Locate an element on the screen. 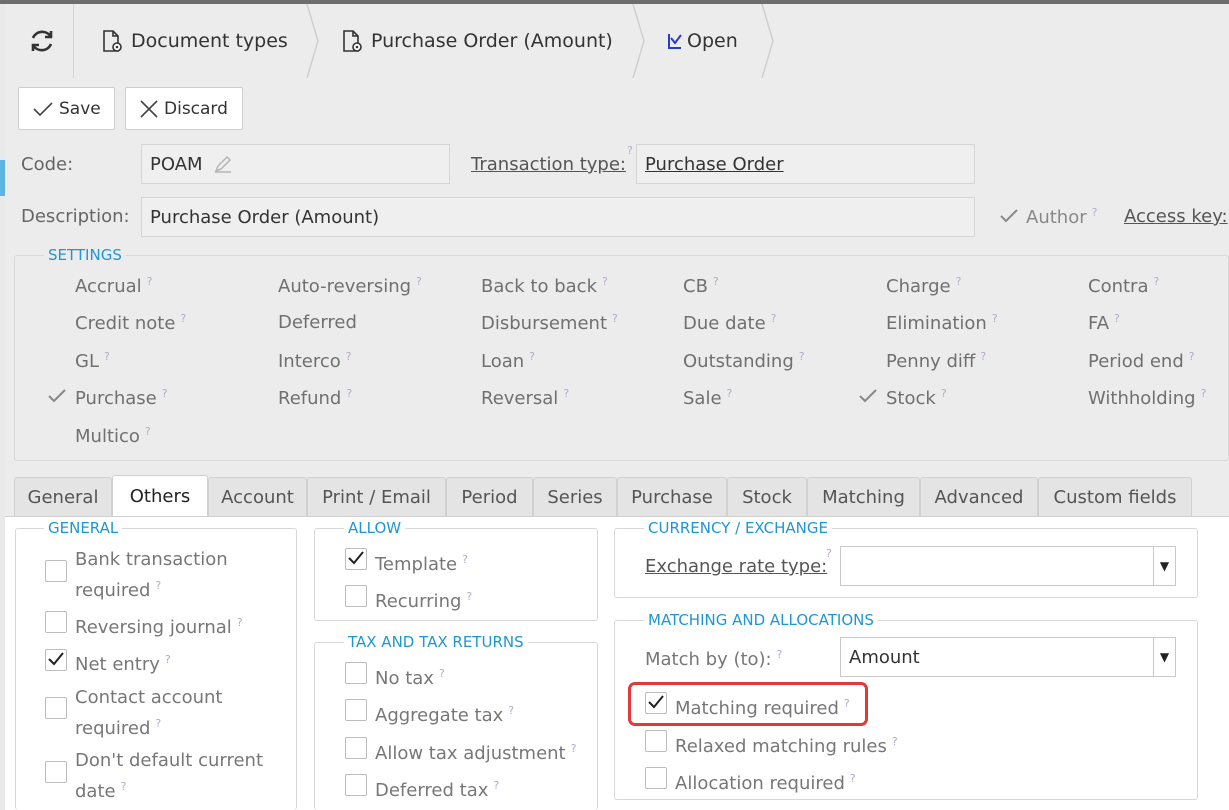 The height and width of the screenshot is (810, 1229). checkbox-bank-transaction-required is located at coordinates (56, 571).